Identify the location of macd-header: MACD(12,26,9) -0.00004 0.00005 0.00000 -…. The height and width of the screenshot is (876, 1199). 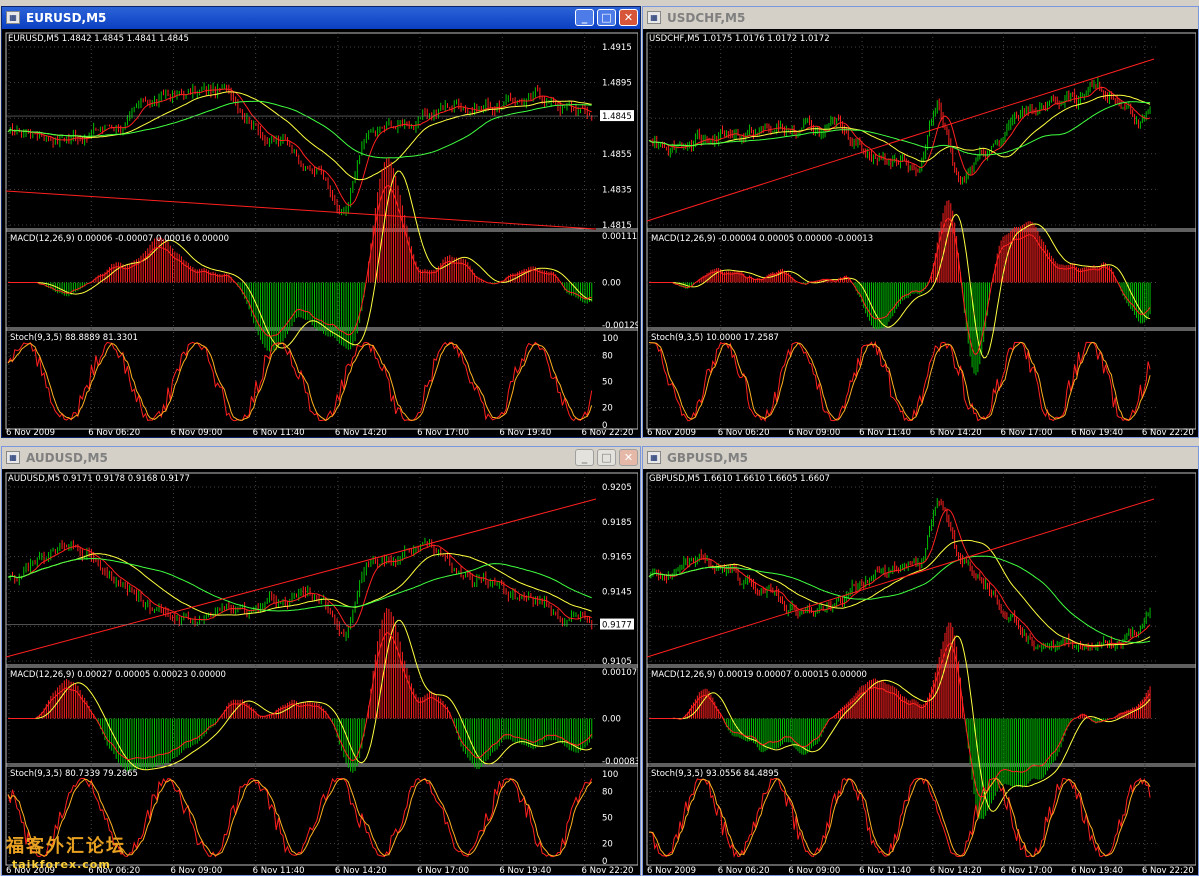
(762, 239).